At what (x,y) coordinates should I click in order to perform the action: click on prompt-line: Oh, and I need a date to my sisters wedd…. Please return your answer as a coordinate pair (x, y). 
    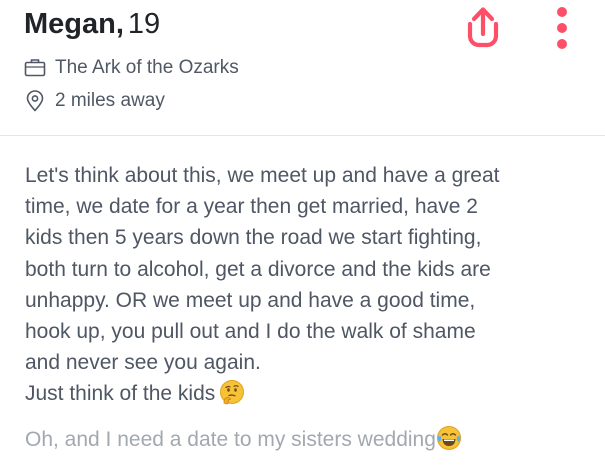
    Looking at the image, I should click on (230, 439).